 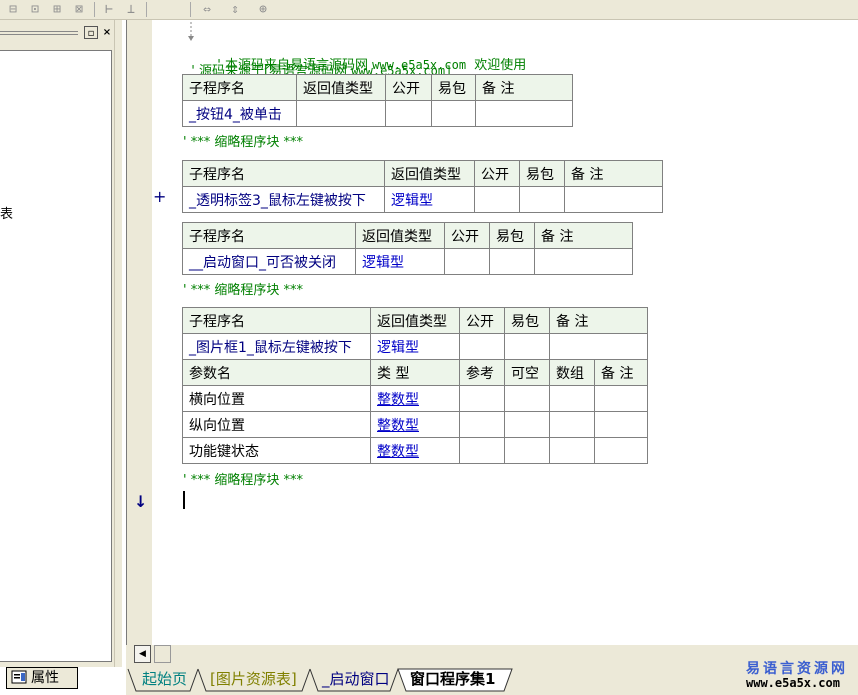 I want to click on col-ref: 参考, so click(x=482, y=372).